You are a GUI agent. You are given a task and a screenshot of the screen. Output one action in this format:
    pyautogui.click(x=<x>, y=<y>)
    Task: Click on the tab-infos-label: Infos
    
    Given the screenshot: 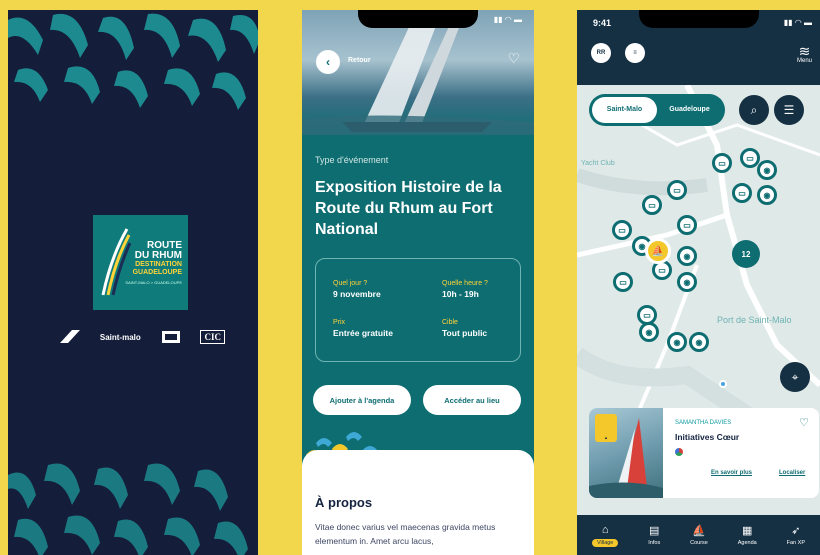 What is the action you would take?
    pyautogui.click(x=654, y=542)
    